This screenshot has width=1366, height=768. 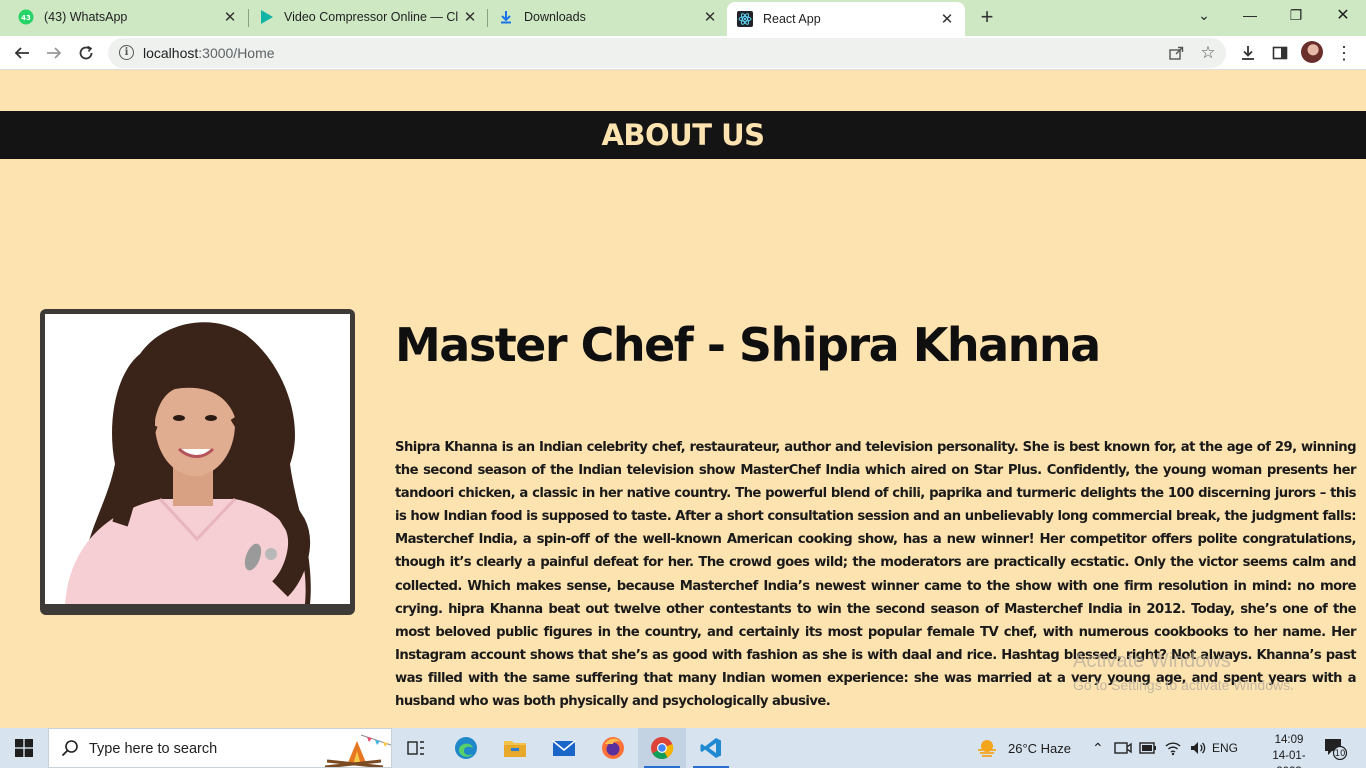 I want to click on reload-icon, so click(x=86, y=52).